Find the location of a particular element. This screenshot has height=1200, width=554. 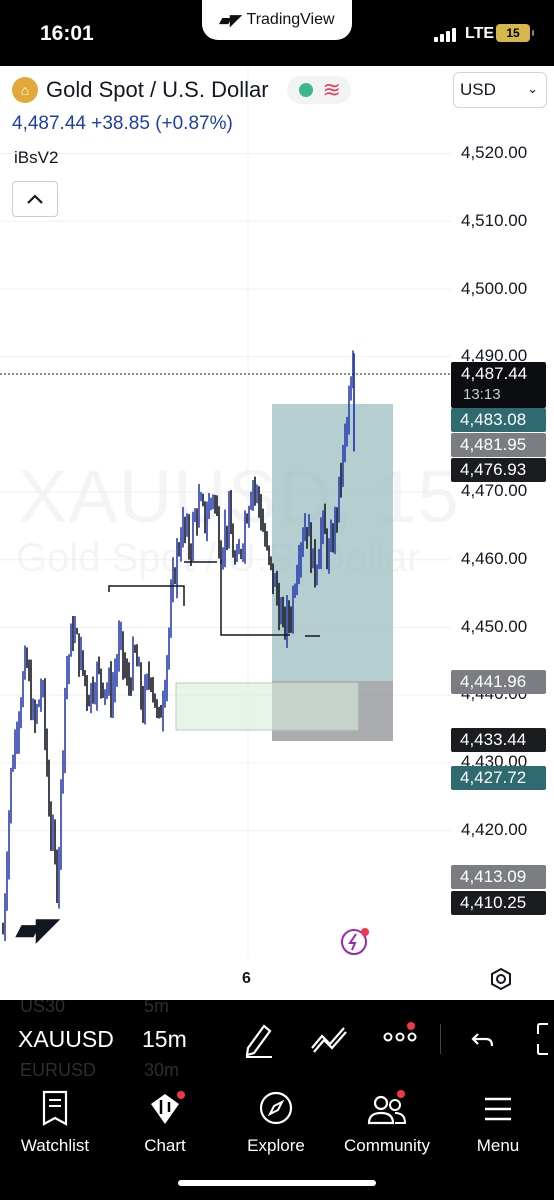

axis-label: 4,520.00 is located at coordinates (494, 152).